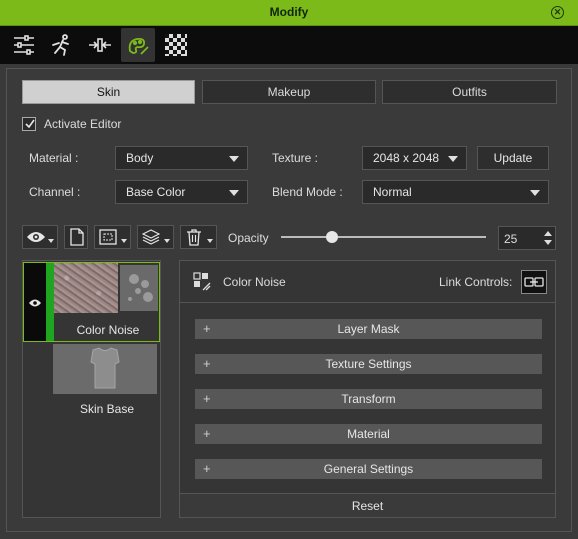 The height and width of the screenshot is (539, 578). What do you see at coordinates (138, 45) in the screenshot?
I see `appearance-editor-icon` at bounding box center [138, 45].